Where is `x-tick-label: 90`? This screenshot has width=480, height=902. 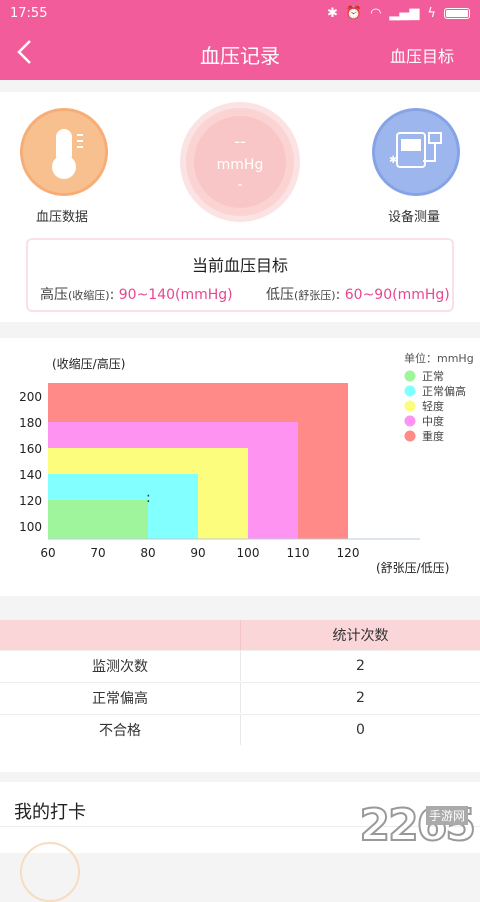 x-tick-label: 90 is located at coordinates (197, 553).